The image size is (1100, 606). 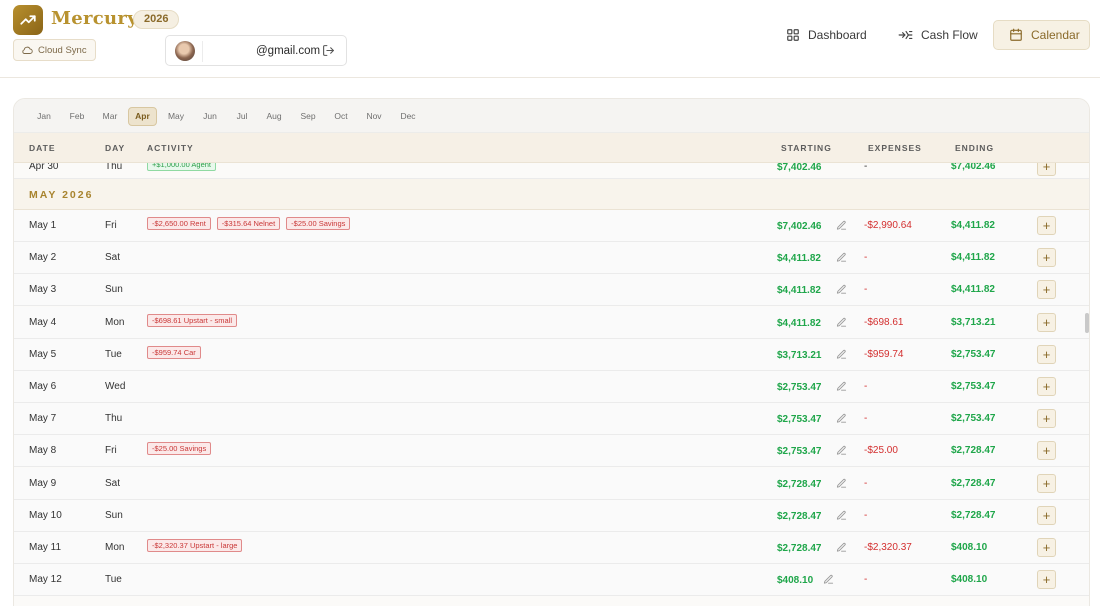 I want to click on activity-tag: -$2,650.00 Rent, so click(x=179, y=223).